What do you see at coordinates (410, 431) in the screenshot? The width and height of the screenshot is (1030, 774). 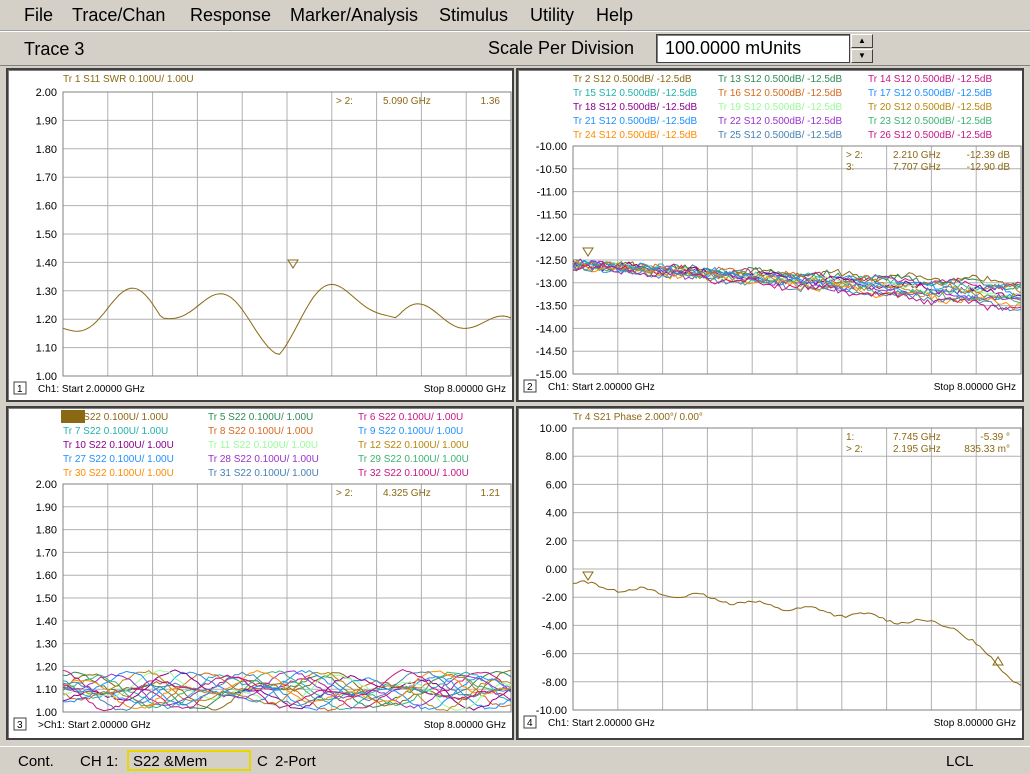 I see `trace-legend-label: Tr 9 S22 0.100U/ 1.00U` at bounding box center [410, 431].